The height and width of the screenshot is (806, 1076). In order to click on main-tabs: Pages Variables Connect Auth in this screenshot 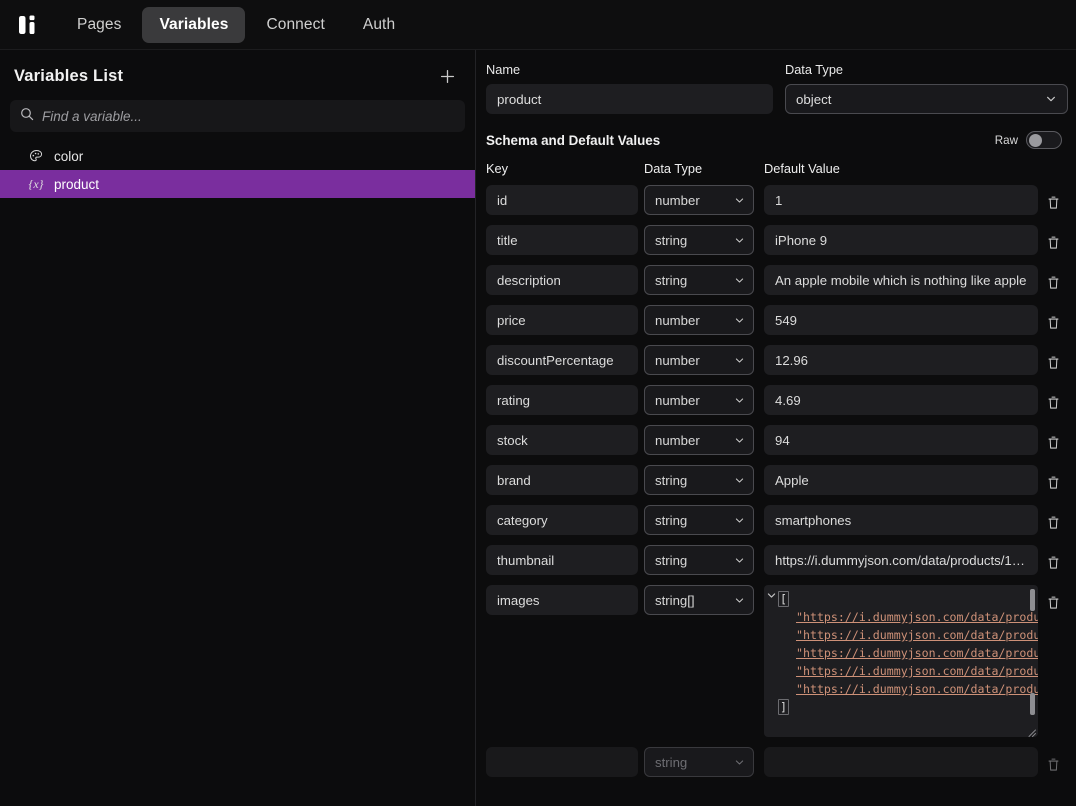, I will do `click(236, 24)`.